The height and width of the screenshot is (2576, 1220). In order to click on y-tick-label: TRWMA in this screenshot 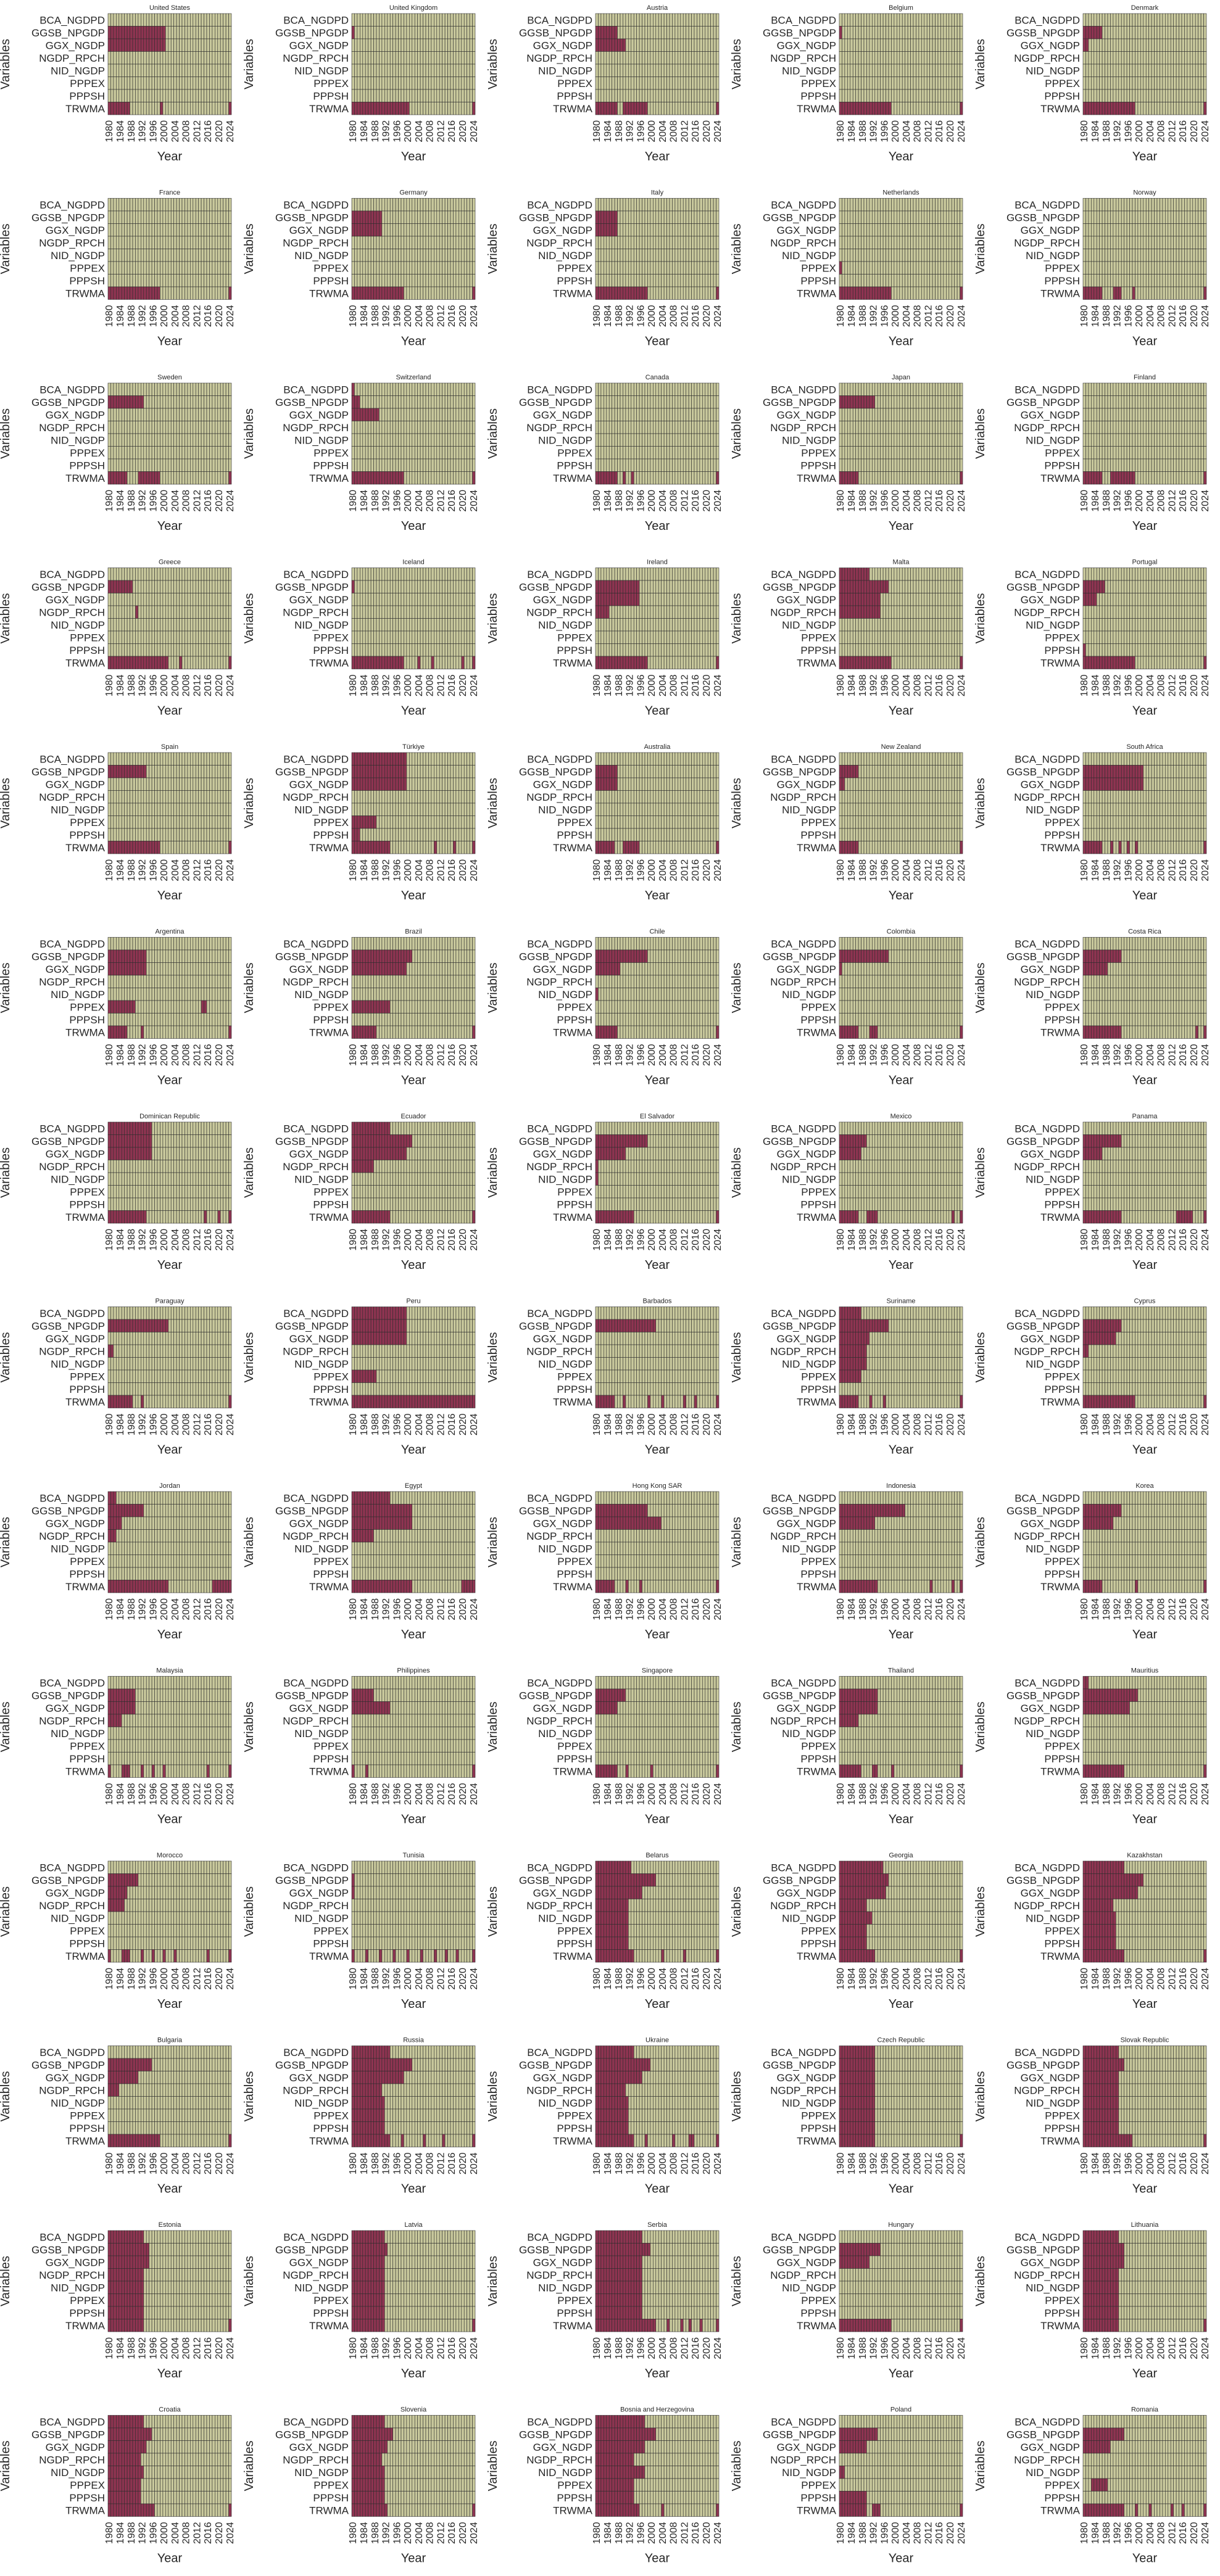, I will do `click(329, 109)`.